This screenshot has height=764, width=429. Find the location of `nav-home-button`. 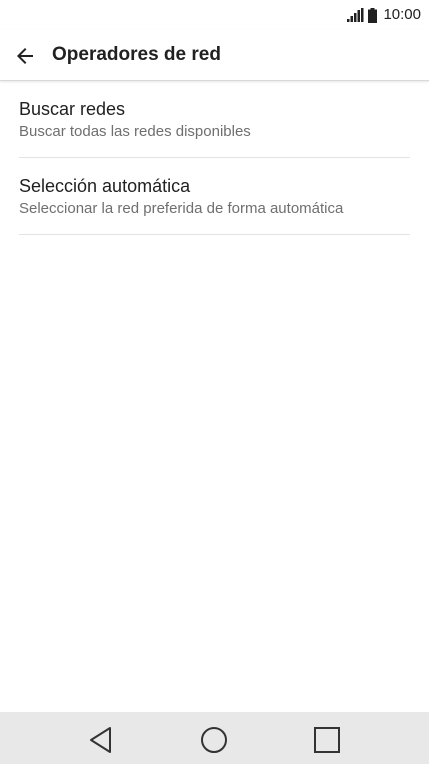

nav-home-button is located at coordinates (214, 740).